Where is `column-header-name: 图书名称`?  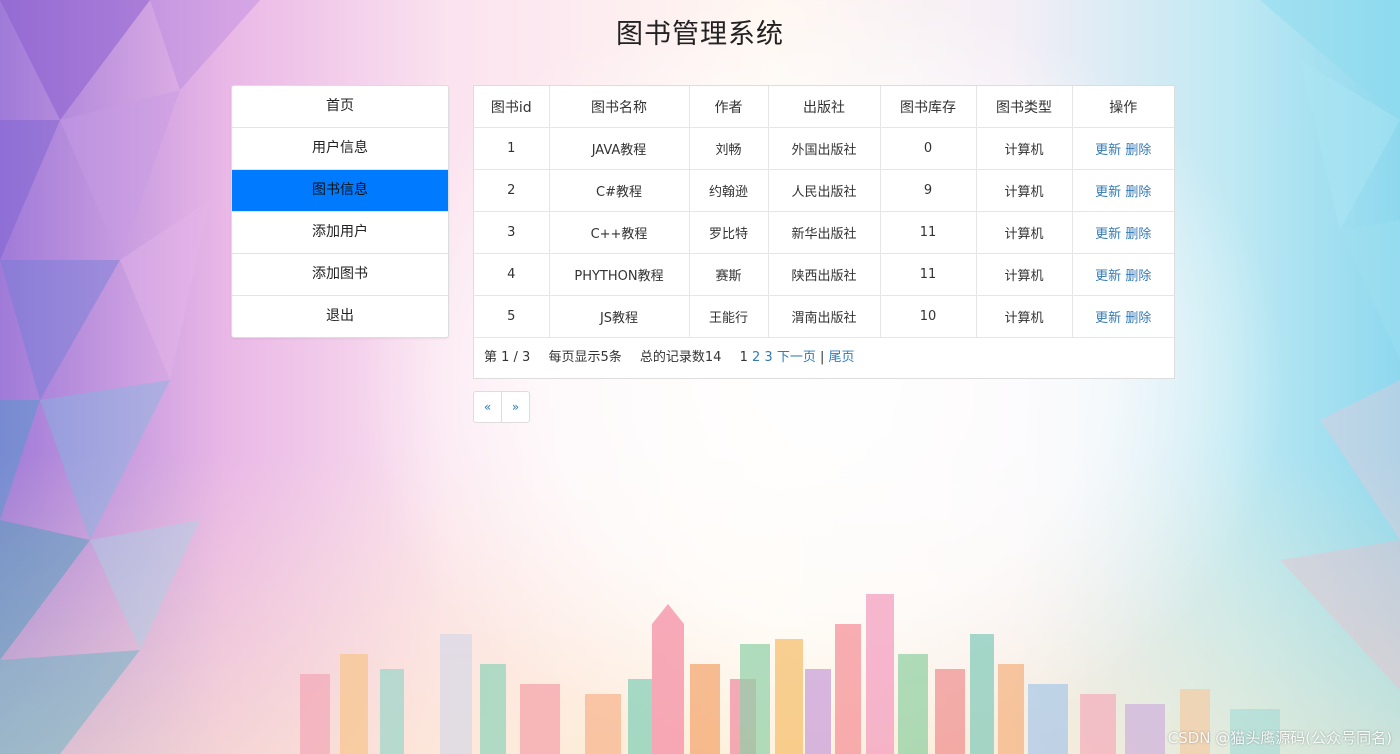
column-header-name: 图书名称 is located at coordinates (619, 107).